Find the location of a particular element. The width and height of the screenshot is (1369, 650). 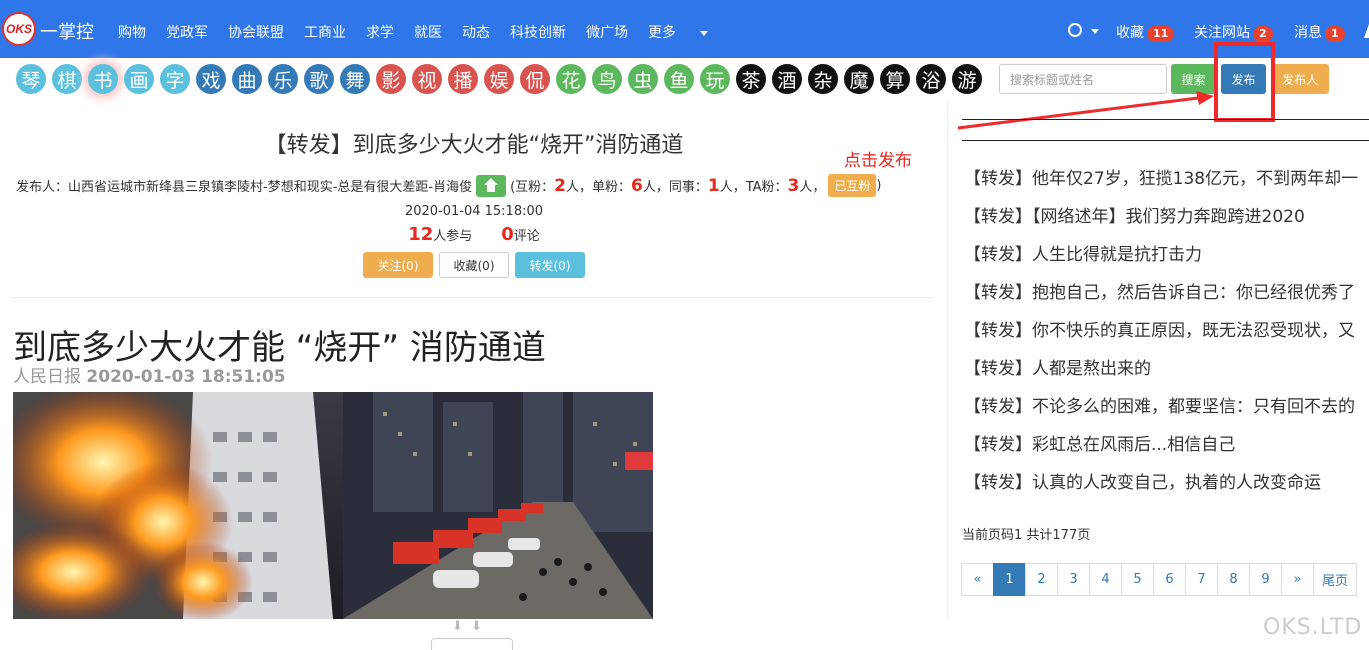

page-link: 尾页 is located at coordinates (1335, 579).